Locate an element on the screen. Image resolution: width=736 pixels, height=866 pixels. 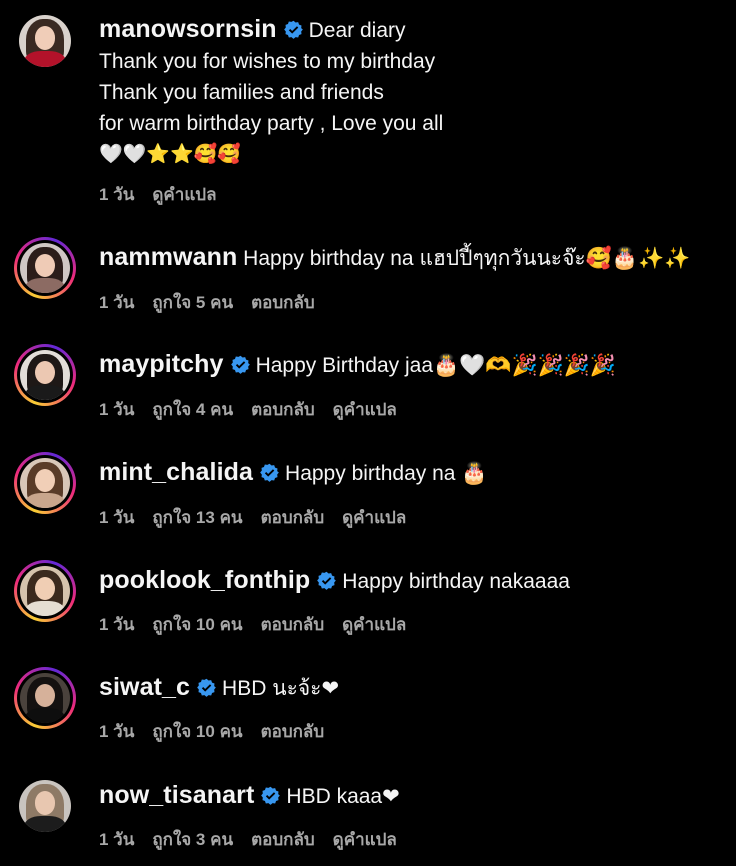
comment-meta: 1 วัน ถูกใจ 10 คน ตอบกลับ is located at coordinates (220, 731).